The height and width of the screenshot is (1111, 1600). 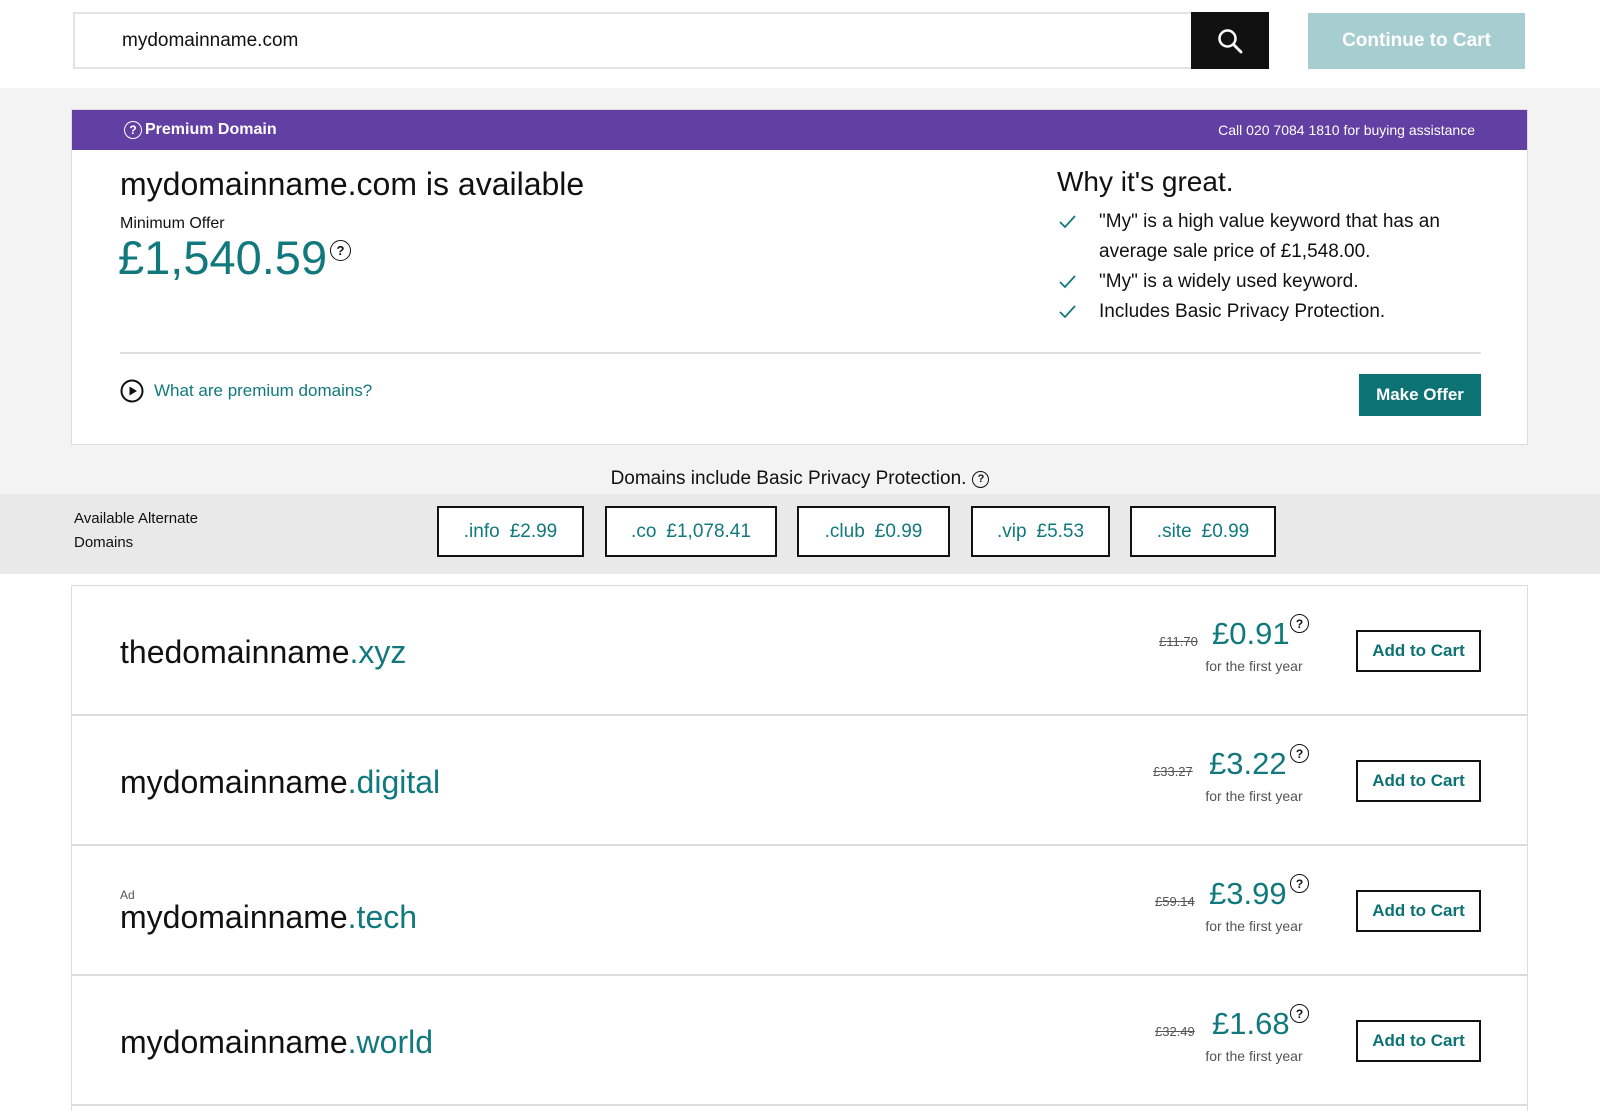 I want to click on what-are-premium-domains-link: What are premium domains?, so click(x=246, y=391).